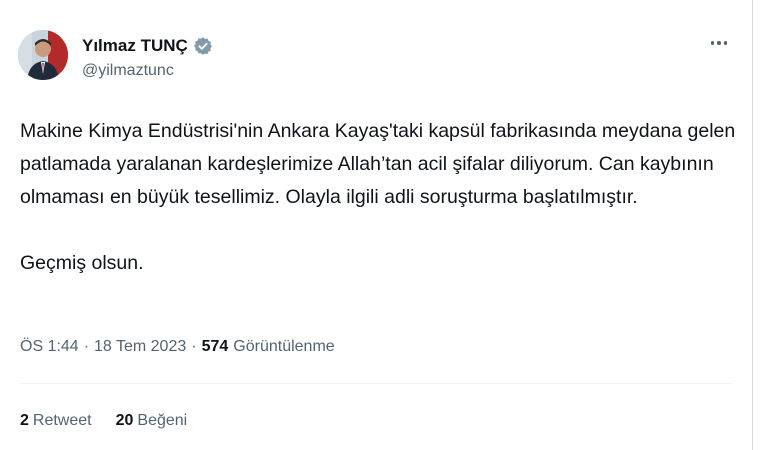 The image size is (760, 450). What do you see at coordinates (162, 420) in the screenshot?
I see `likes-label: Beğeni` at bounding box center [162, 420].